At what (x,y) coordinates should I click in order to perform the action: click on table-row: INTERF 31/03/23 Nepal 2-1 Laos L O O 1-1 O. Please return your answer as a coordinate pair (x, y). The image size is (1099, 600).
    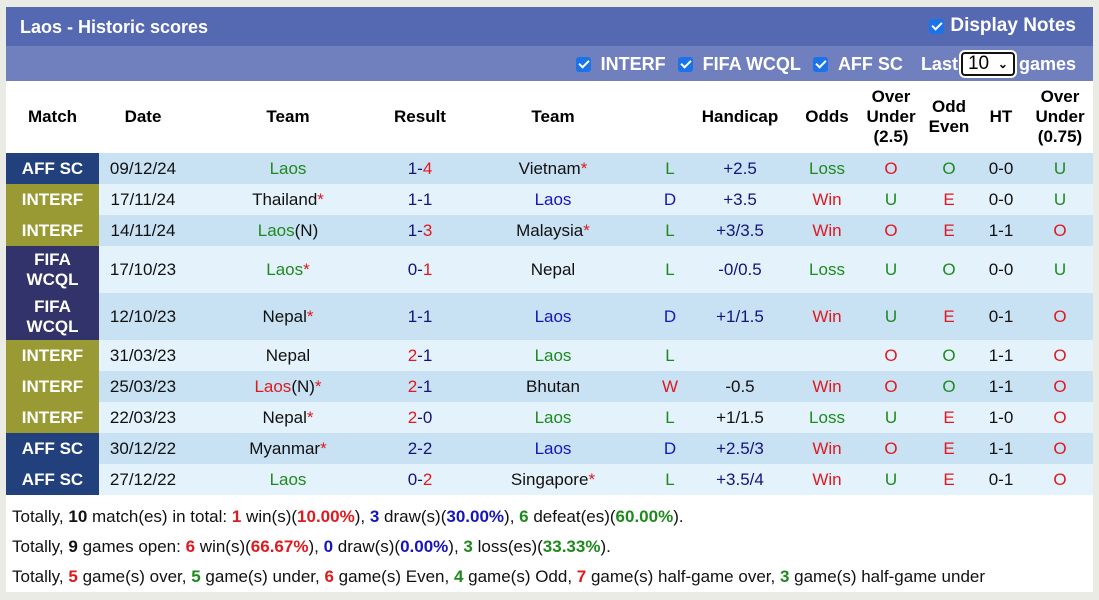
    Looking at the image, I should click on (549, 355).